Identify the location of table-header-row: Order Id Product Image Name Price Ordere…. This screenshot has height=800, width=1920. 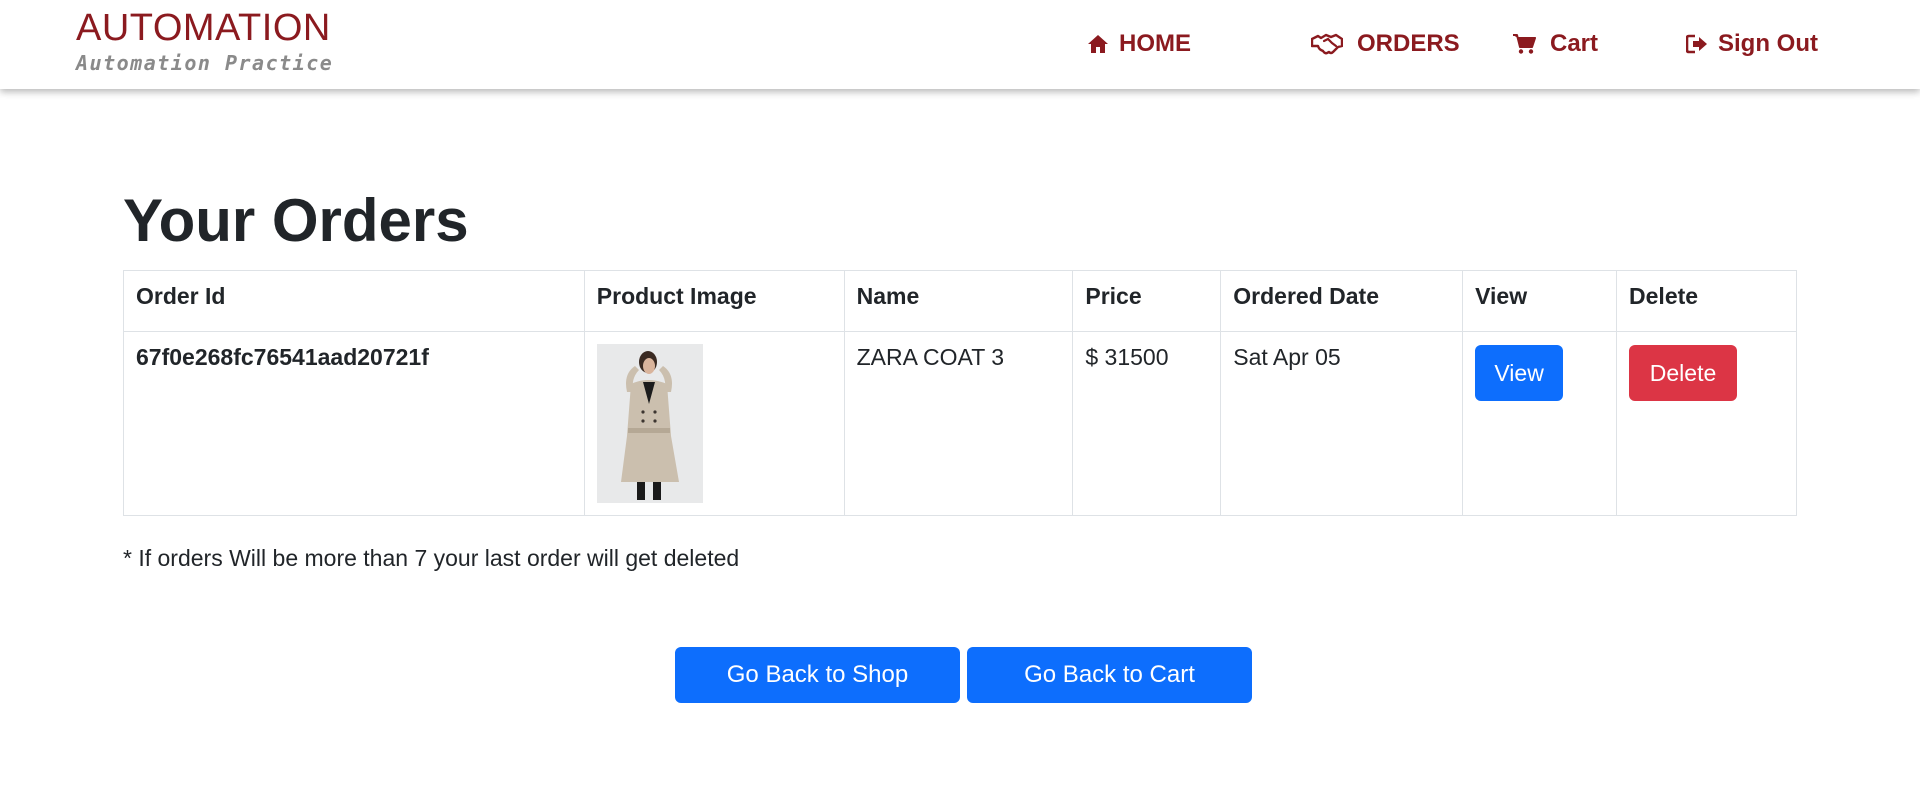
(960, 301).